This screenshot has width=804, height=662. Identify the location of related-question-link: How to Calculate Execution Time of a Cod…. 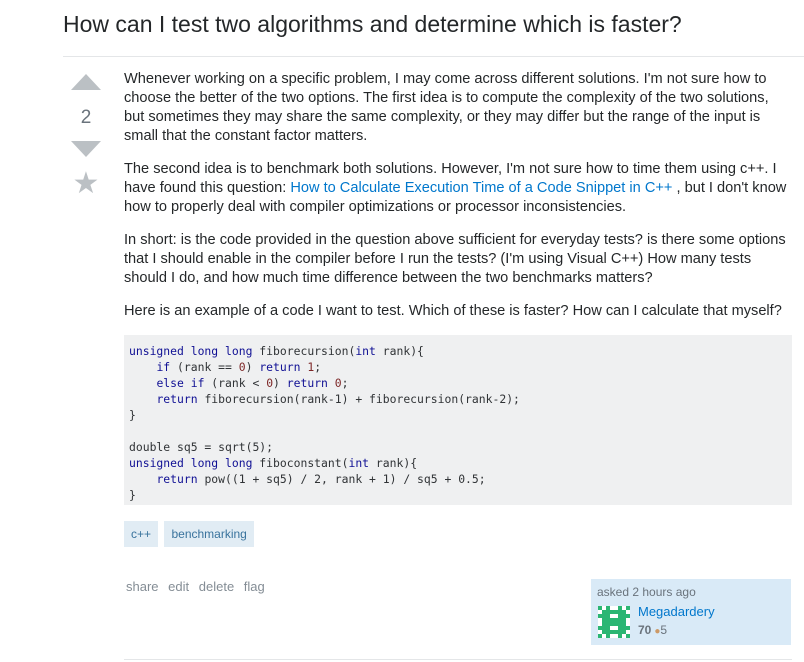
(481, 188).